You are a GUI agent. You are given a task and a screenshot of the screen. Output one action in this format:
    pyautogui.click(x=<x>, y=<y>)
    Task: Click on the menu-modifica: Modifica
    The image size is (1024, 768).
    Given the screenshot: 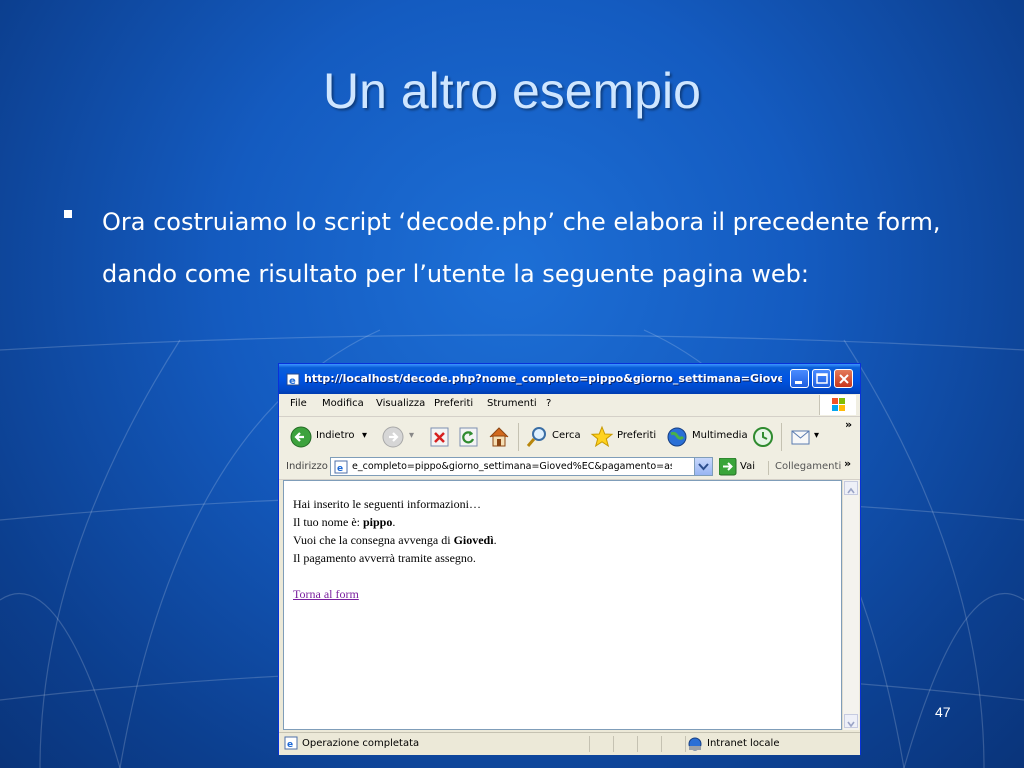 What is the action you would take?
    pyautogui.click(x=343, y=403)
    